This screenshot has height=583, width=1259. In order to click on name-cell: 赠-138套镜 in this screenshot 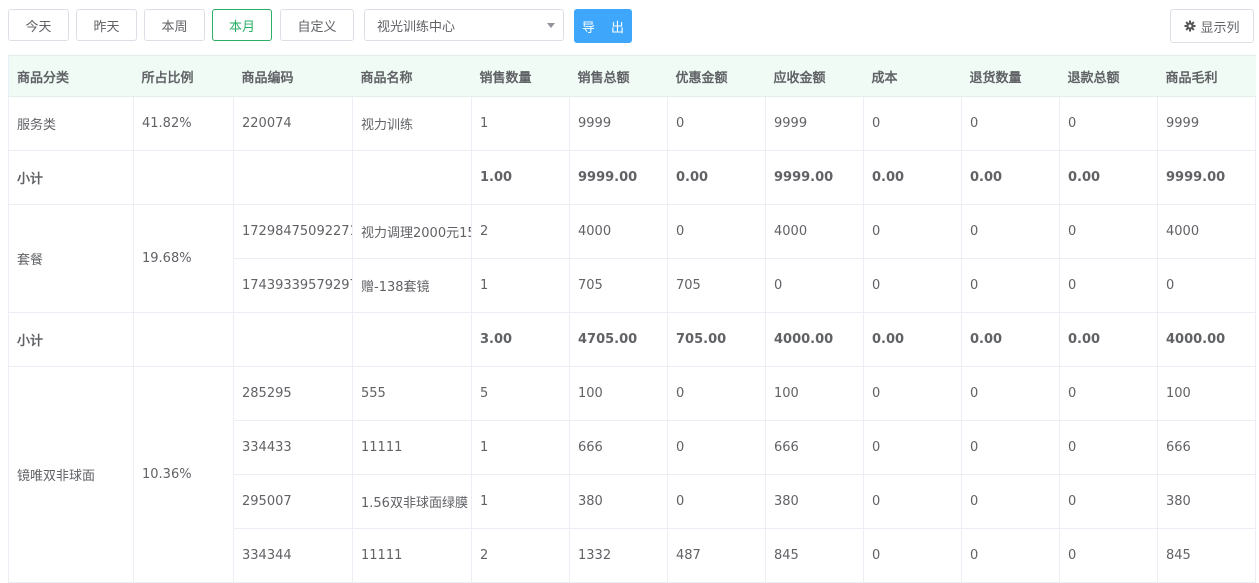, I will do `click(412, 285)`.